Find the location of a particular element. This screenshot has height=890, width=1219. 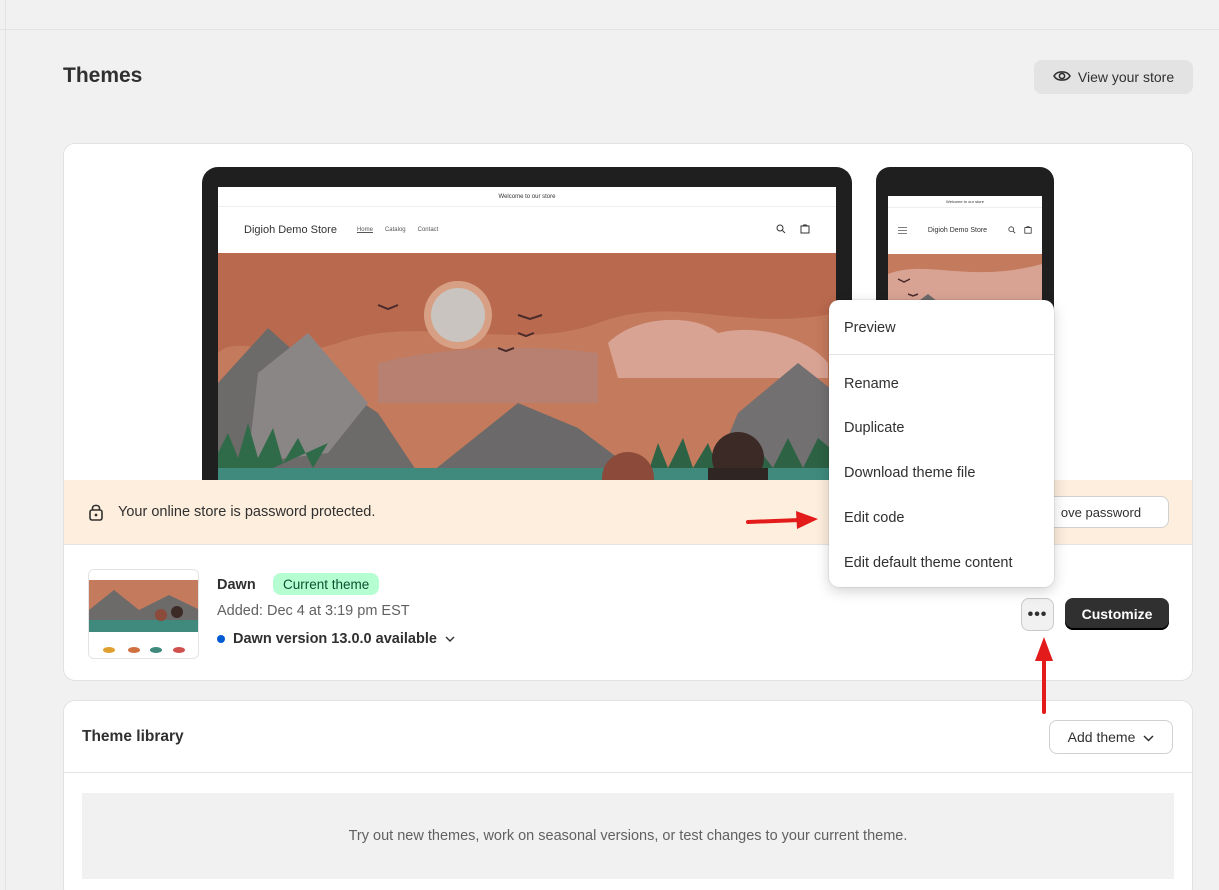

theme-thumbnail is located at coordinates (143, 614).